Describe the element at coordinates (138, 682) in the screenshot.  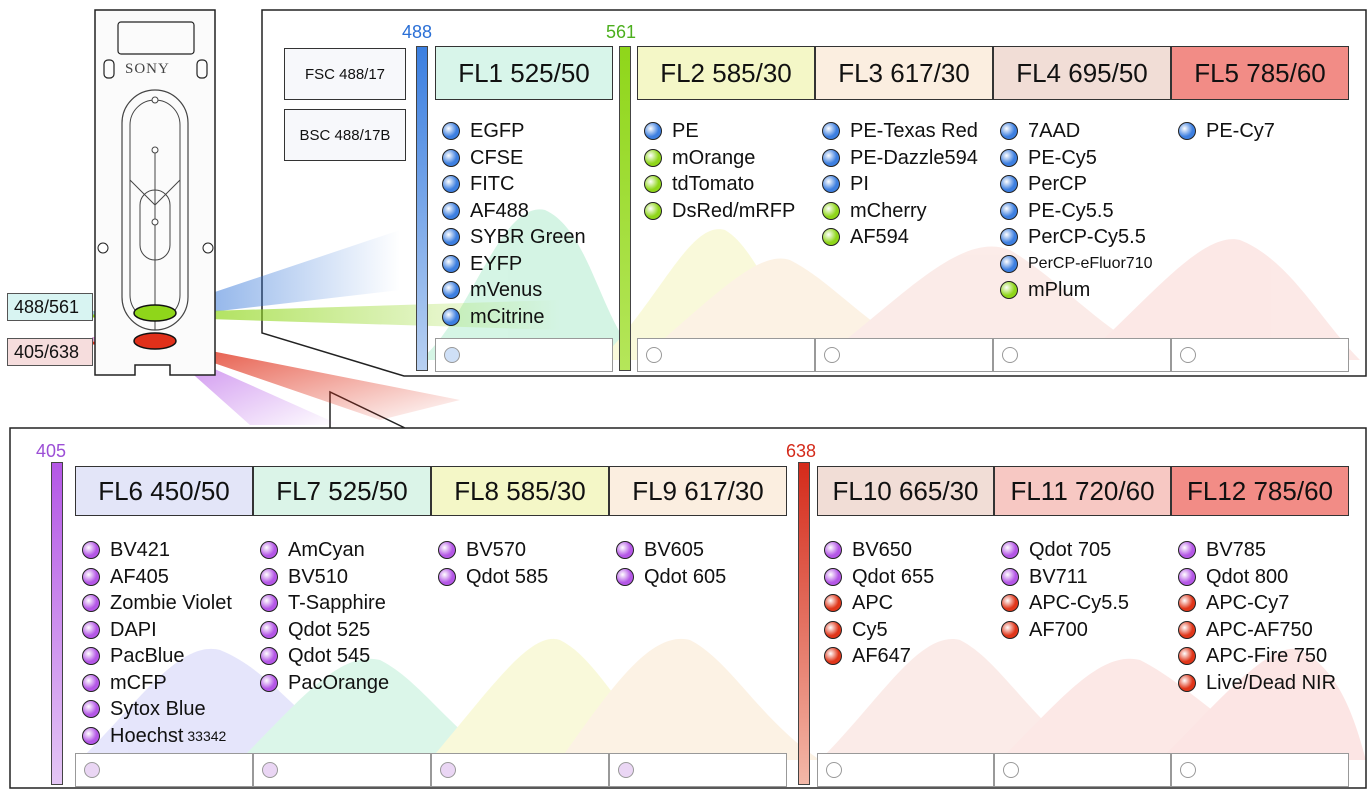
I see `fluorophore-name: mCFP` at that location.